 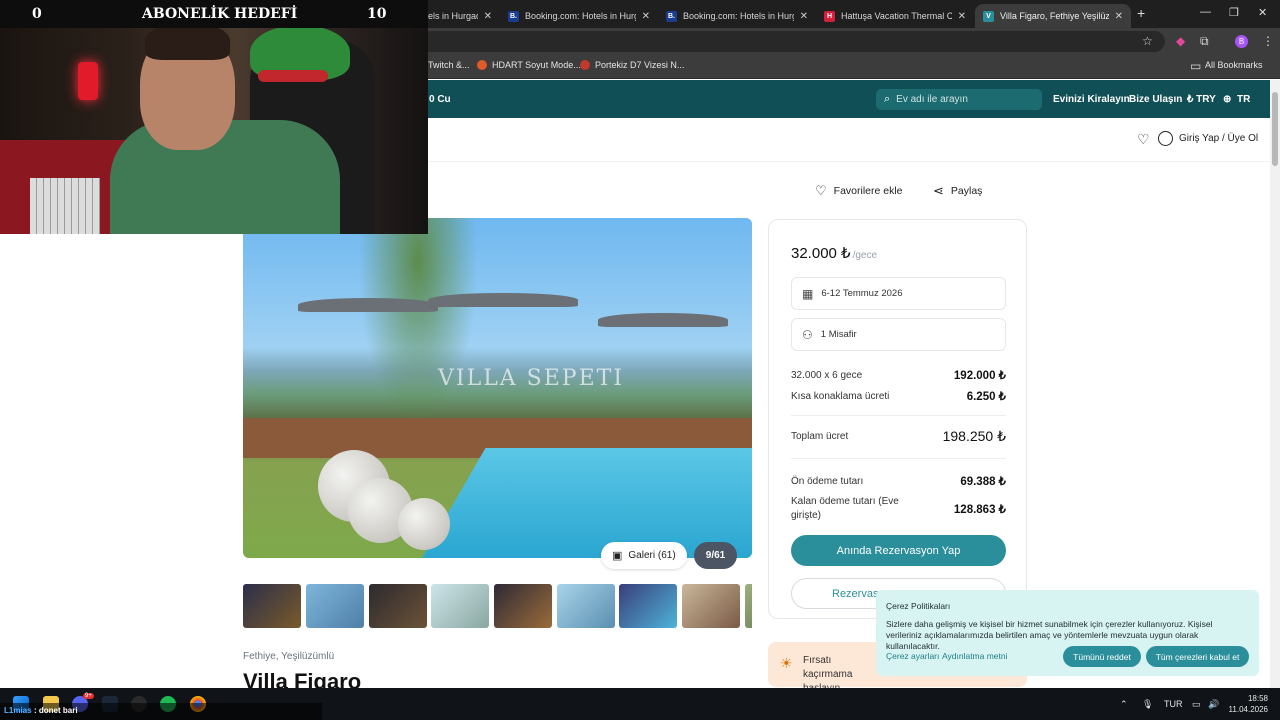 What do you see at coordinates (1268, 41) in the screenshot?
I see `menu-kebab-icon: ⋮` at bounding box center [1268, 41].